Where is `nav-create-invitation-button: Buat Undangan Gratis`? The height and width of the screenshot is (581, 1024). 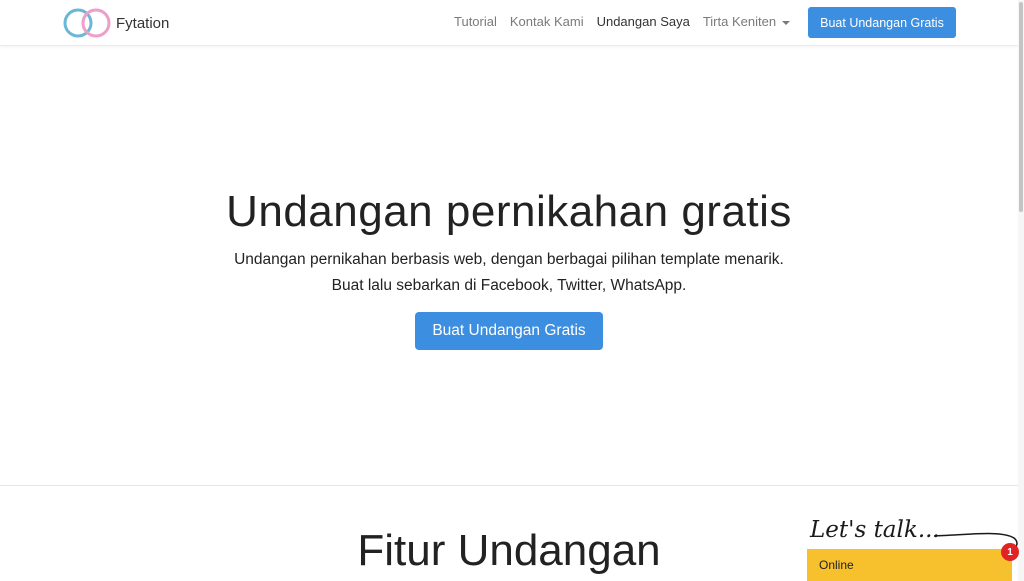
nav-create-invitation-button: Buat Undangan Gratis is located at coordinates (882, 22).